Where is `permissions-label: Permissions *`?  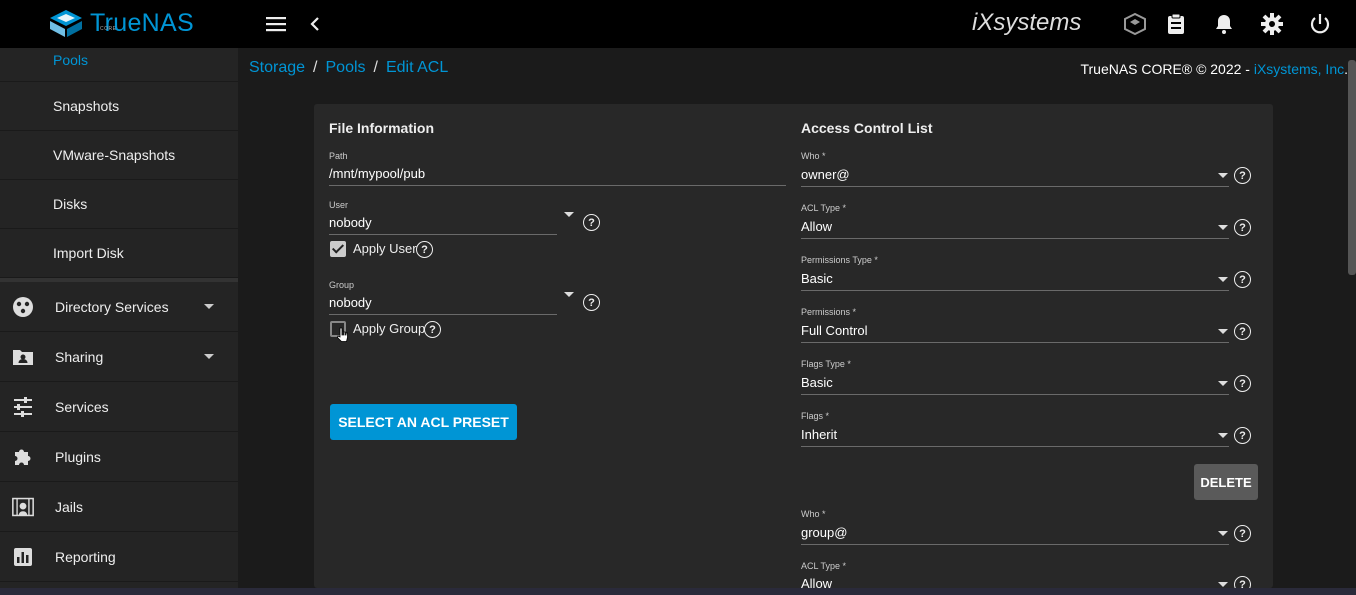 permissions-label: Permissions * is located at coordinates (829, 312).